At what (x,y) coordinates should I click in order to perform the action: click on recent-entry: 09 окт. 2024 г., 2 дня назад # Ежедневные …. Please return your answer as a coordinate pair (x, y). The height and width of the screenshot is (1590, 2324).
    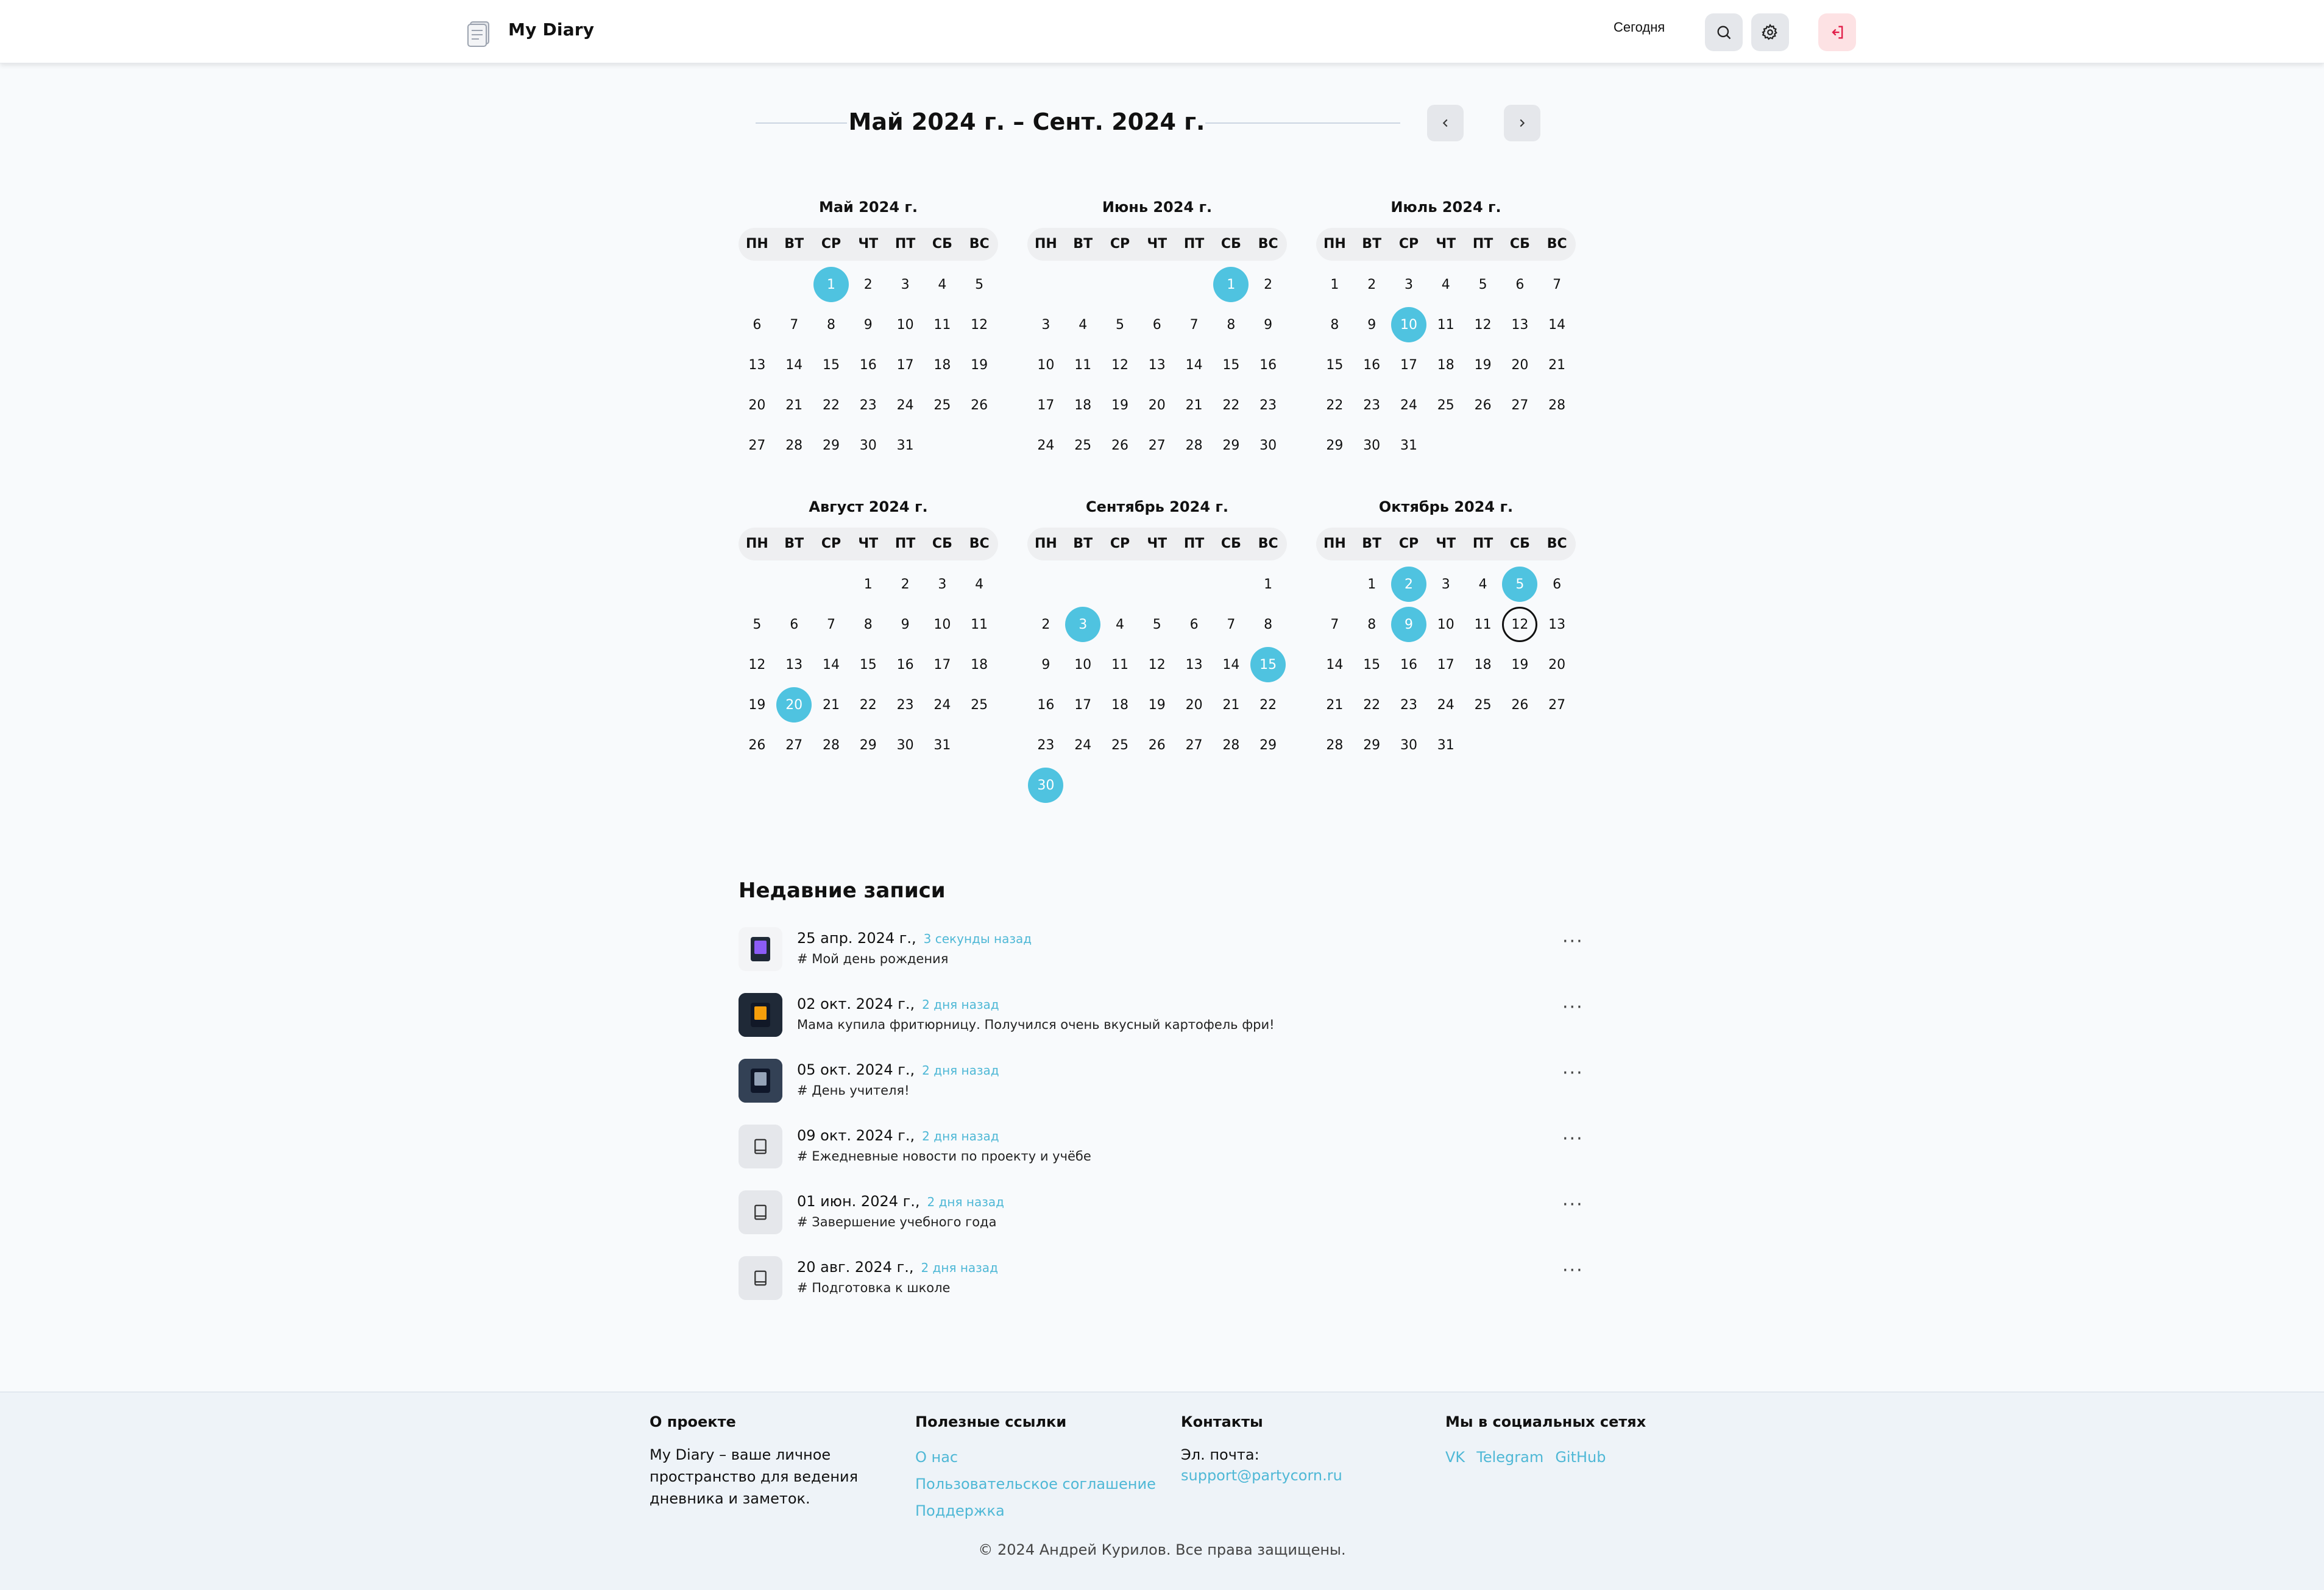
    Looking at the image, I should click on (1165, 1147).